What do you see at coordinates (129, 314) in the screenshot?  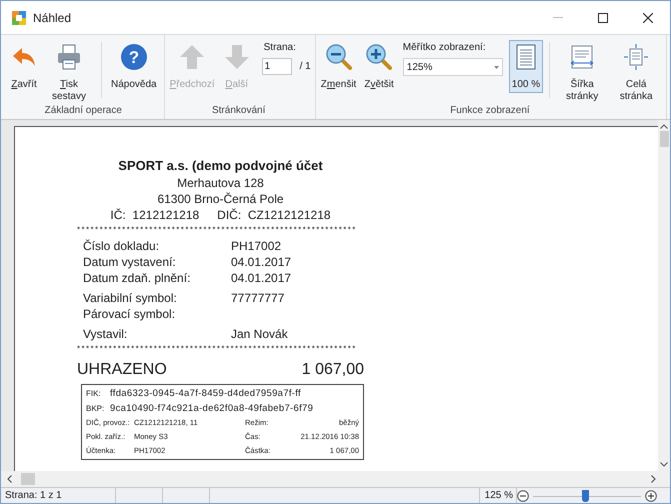 I see `field-label: Párovací symbol:` at bounding box center [129, 314].